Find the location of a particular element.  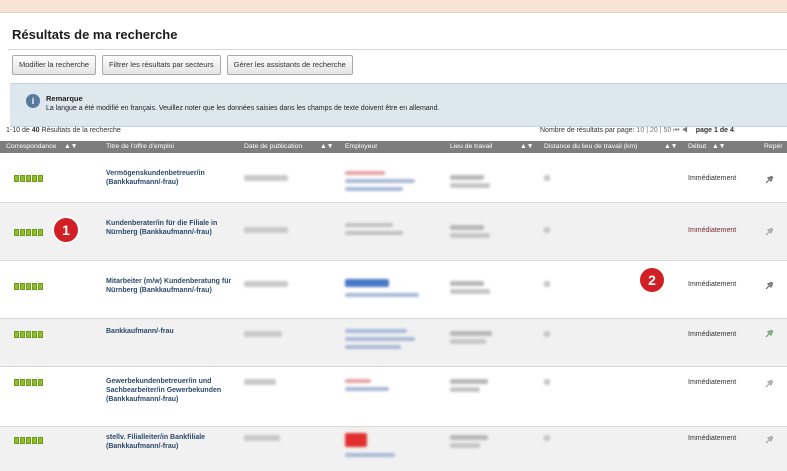

col-distance: Distance du lieu de travail (km) is located at coordinates (590, 146).